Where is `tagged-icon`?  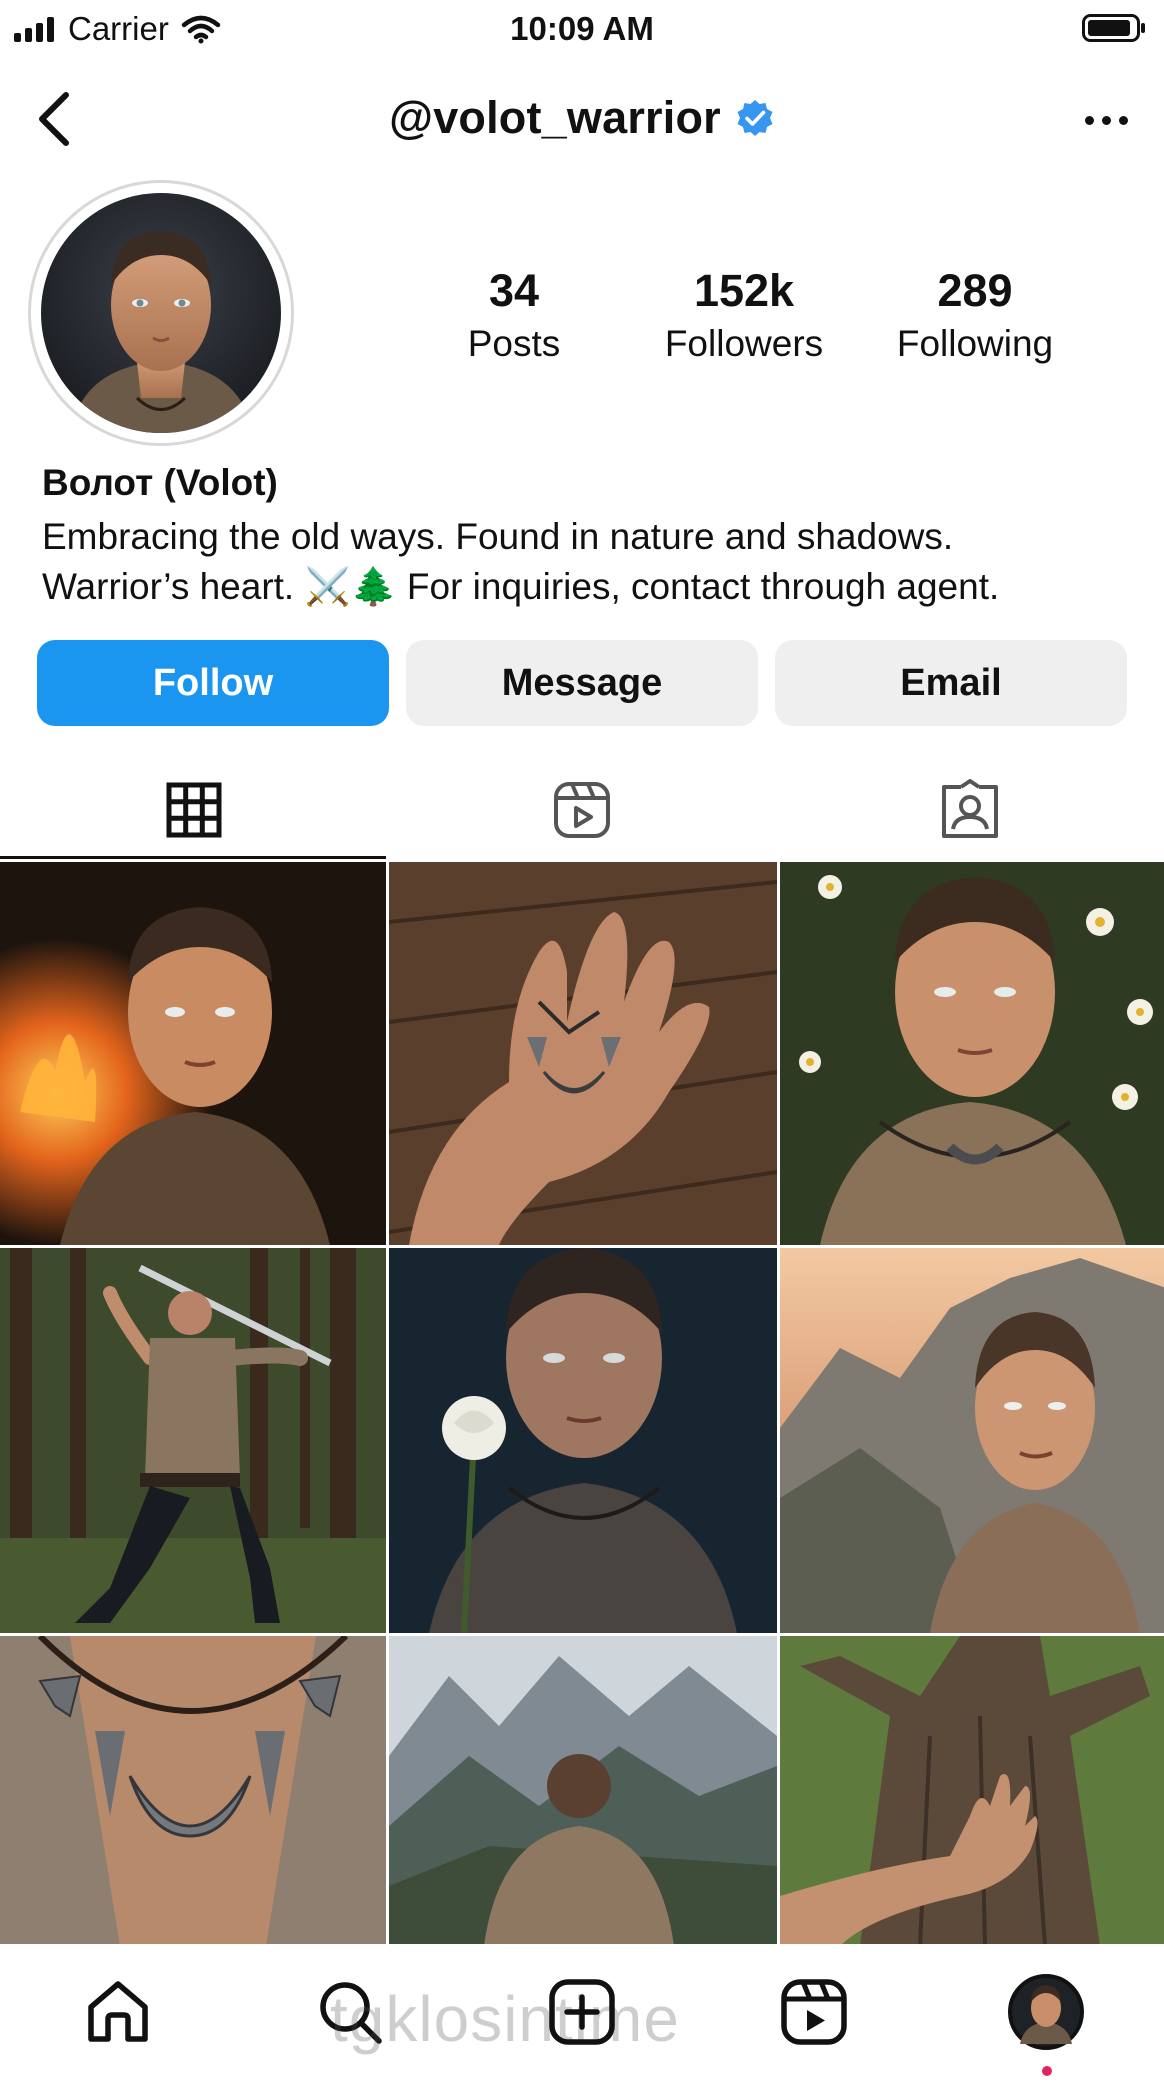 tagged-icon is located at coordinates (970, 808).